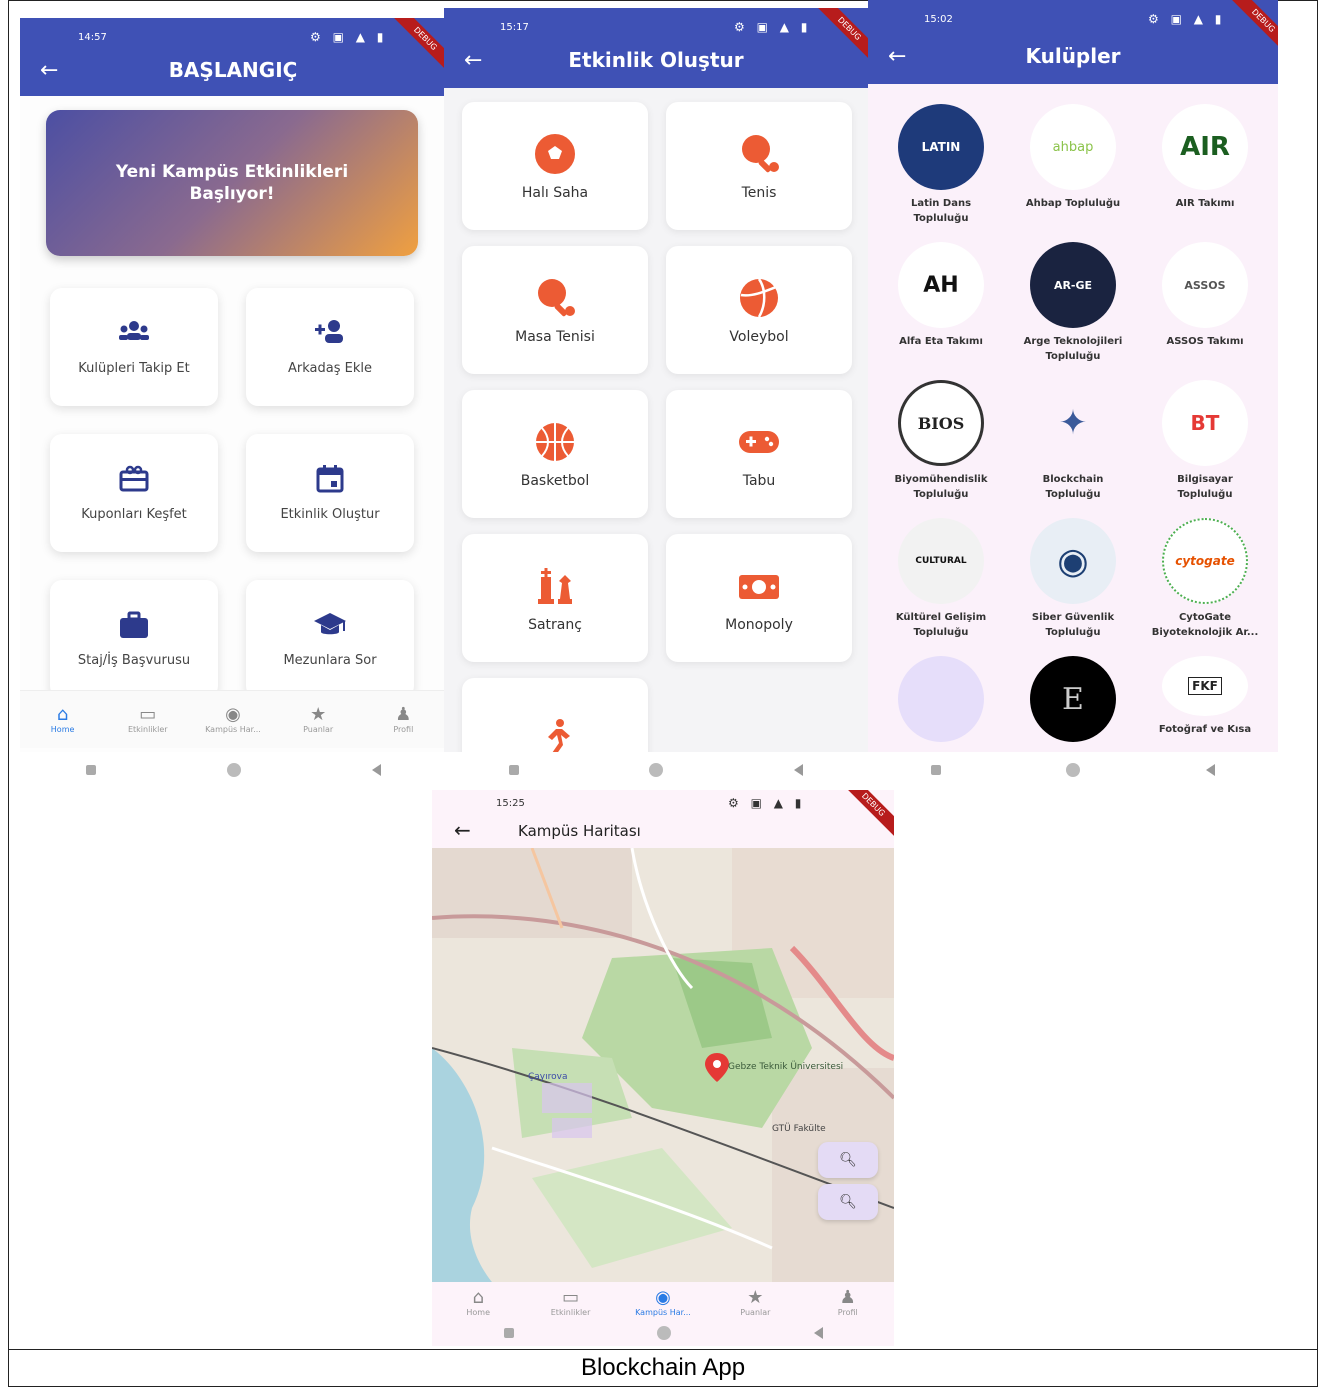 The height and width of the screenshot is (1387, 1319). What do you see at coordinates (1205, 203) in the screenshot?
I see `club-name: AIR Takımı` at bounding box center [1205, 203].